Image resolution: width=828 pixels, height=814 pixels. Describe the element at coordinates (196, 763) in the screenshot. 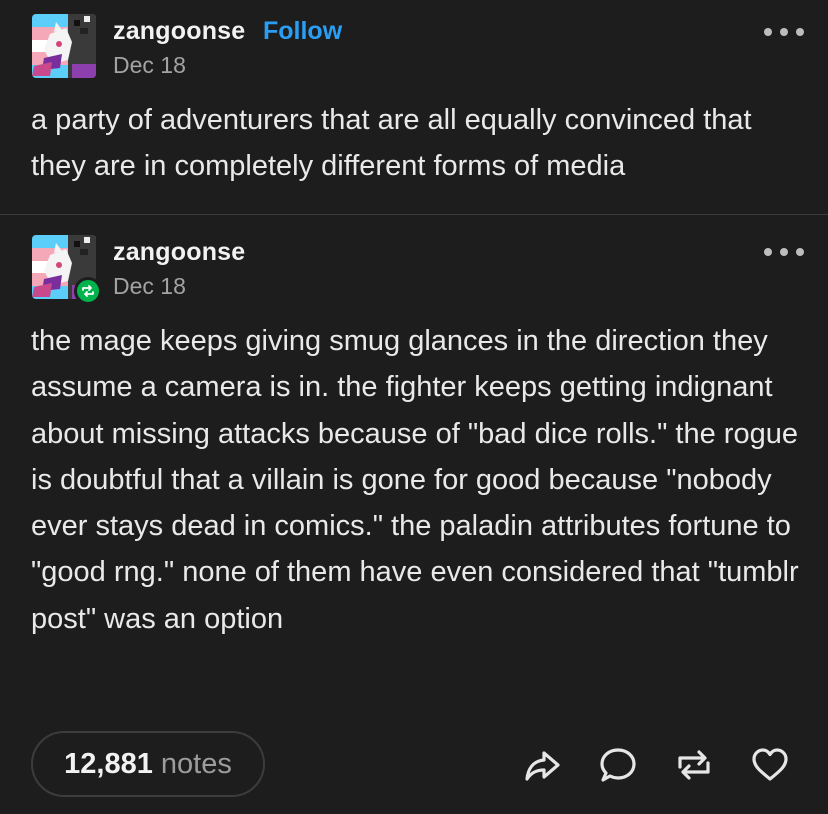

I see `notes-label: notes` at that location.